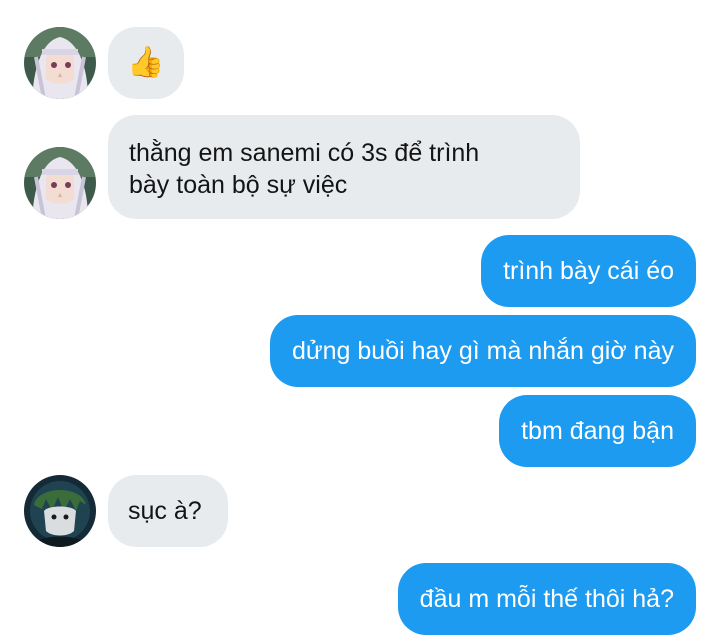 This screenshot has width=720, height=637. I want to click on message-text: đầu m mỗi thế thôi hả?, so click(546, 599).